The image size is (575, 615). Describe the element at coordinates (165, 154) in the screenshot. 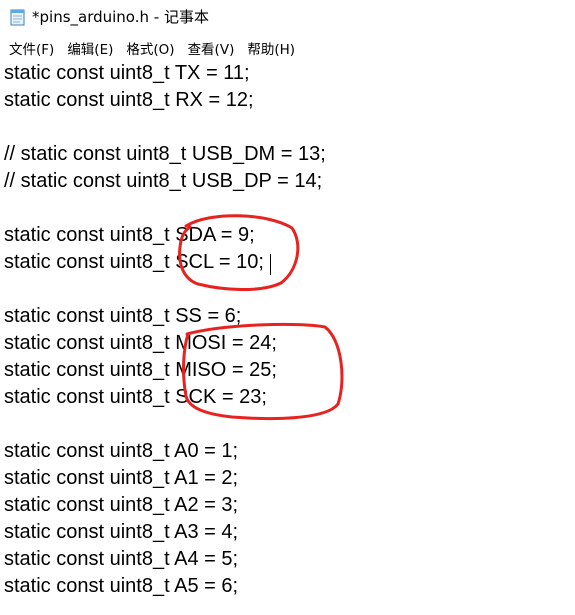

I see `code-line: // static const uint8_t USB_DM = 13;` at that location.